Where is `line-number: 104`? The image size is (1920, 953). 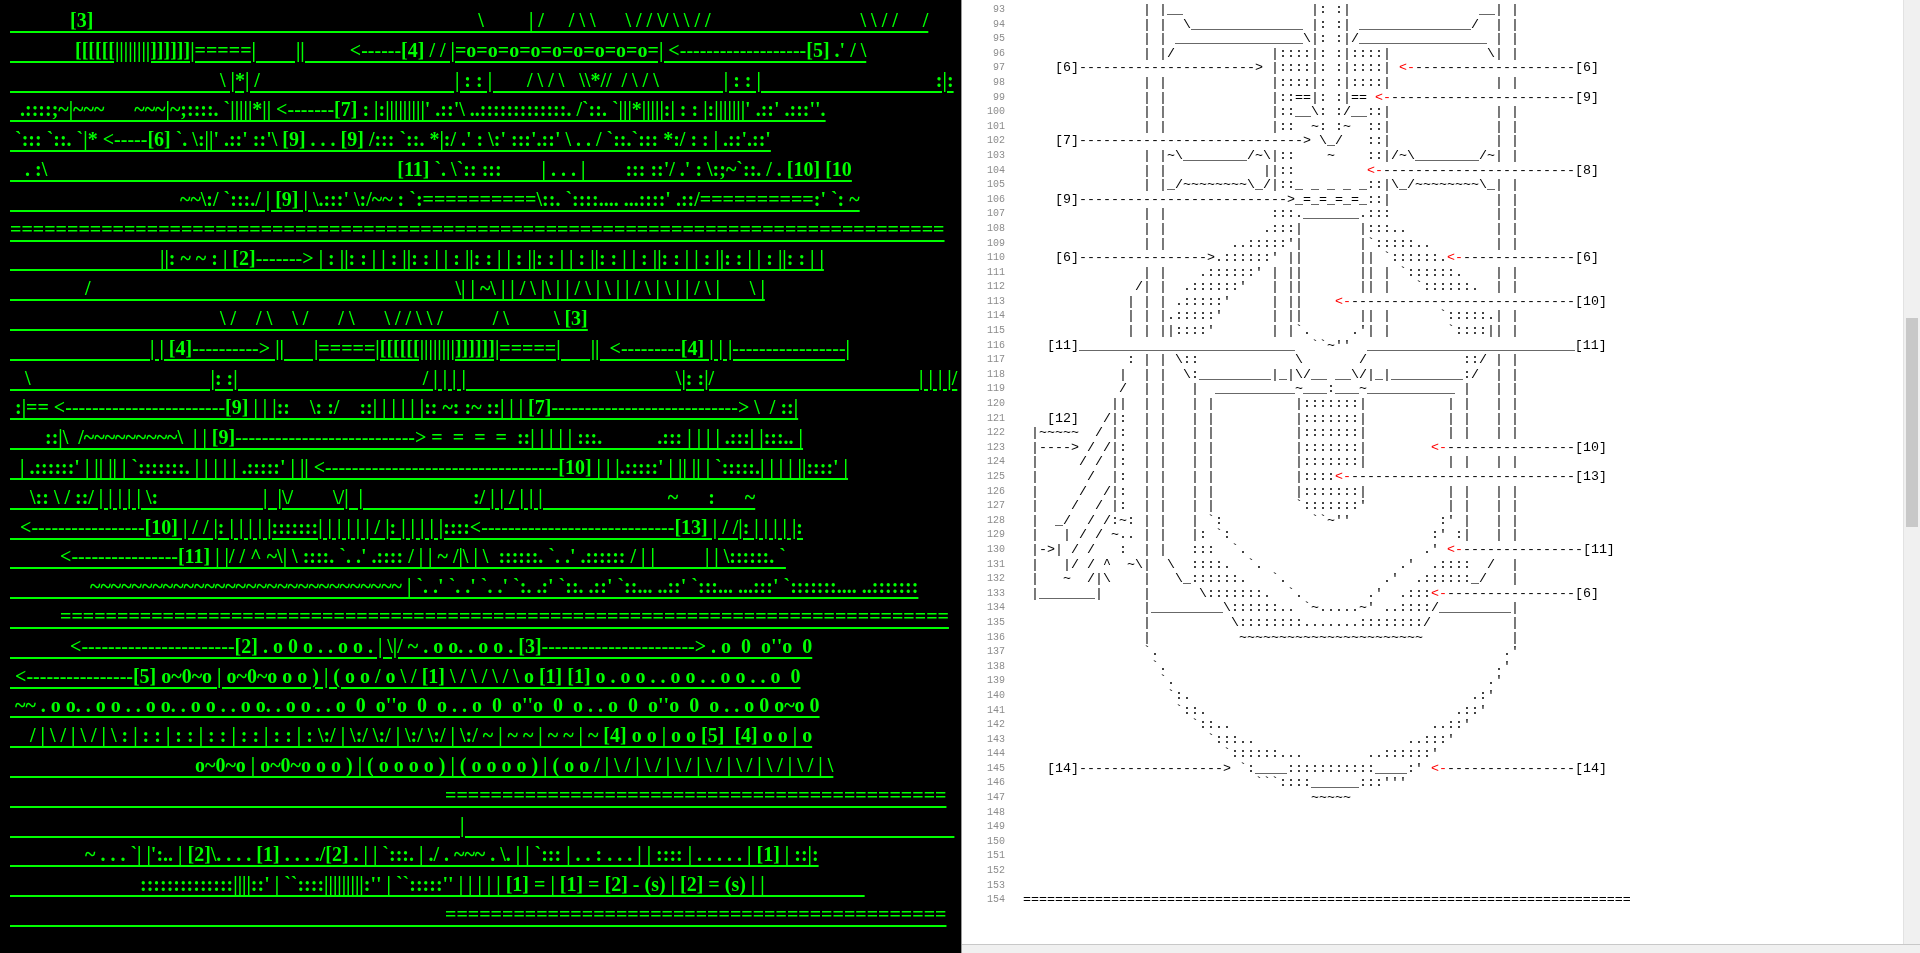
line-number: 104 is located at coordinates (996, 170).